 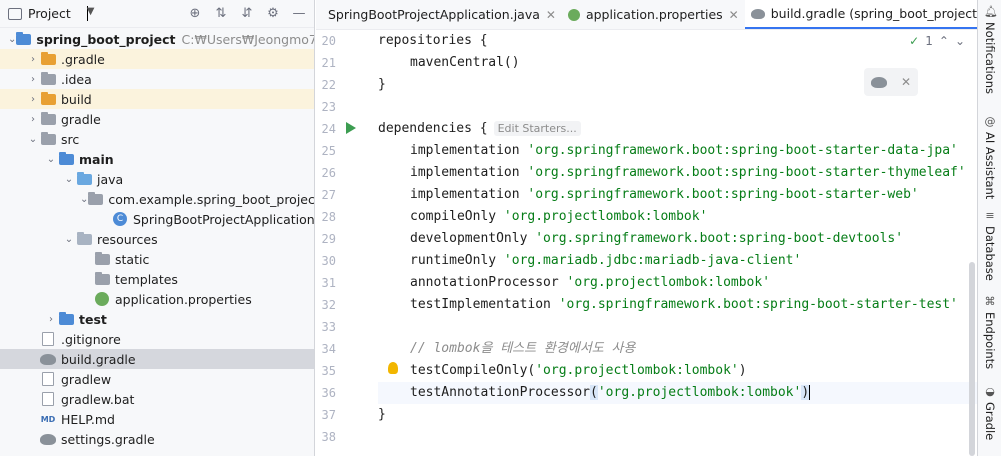 What do you see at coordinates (157, 259) in the screenshot?
I see `tree-item: static` at bounding box center [157, 259].